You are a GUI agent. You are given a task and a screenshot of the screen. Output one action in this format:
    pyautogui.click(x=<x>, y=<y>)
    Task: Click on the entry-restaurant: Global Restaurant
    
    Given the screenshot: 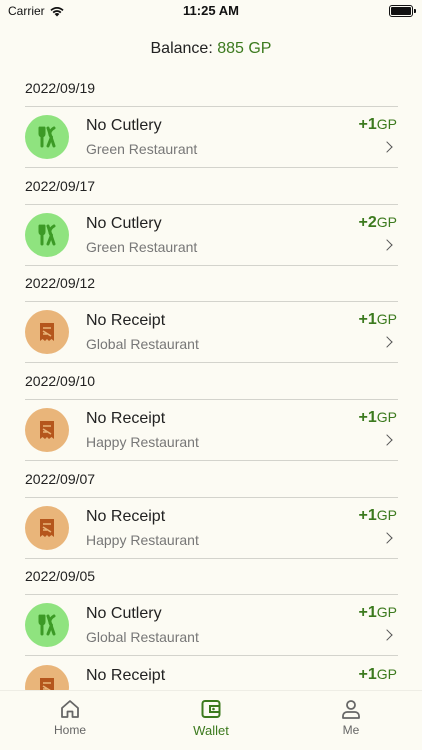 What is the action you would take?
    pyautogui.click(x=142, y=344)
    